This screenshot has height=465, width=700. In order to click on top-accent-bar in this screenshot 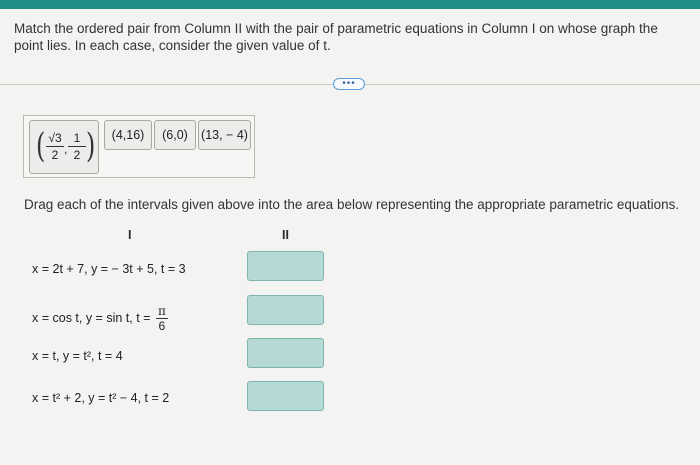, I will do `click(350, 4)`.